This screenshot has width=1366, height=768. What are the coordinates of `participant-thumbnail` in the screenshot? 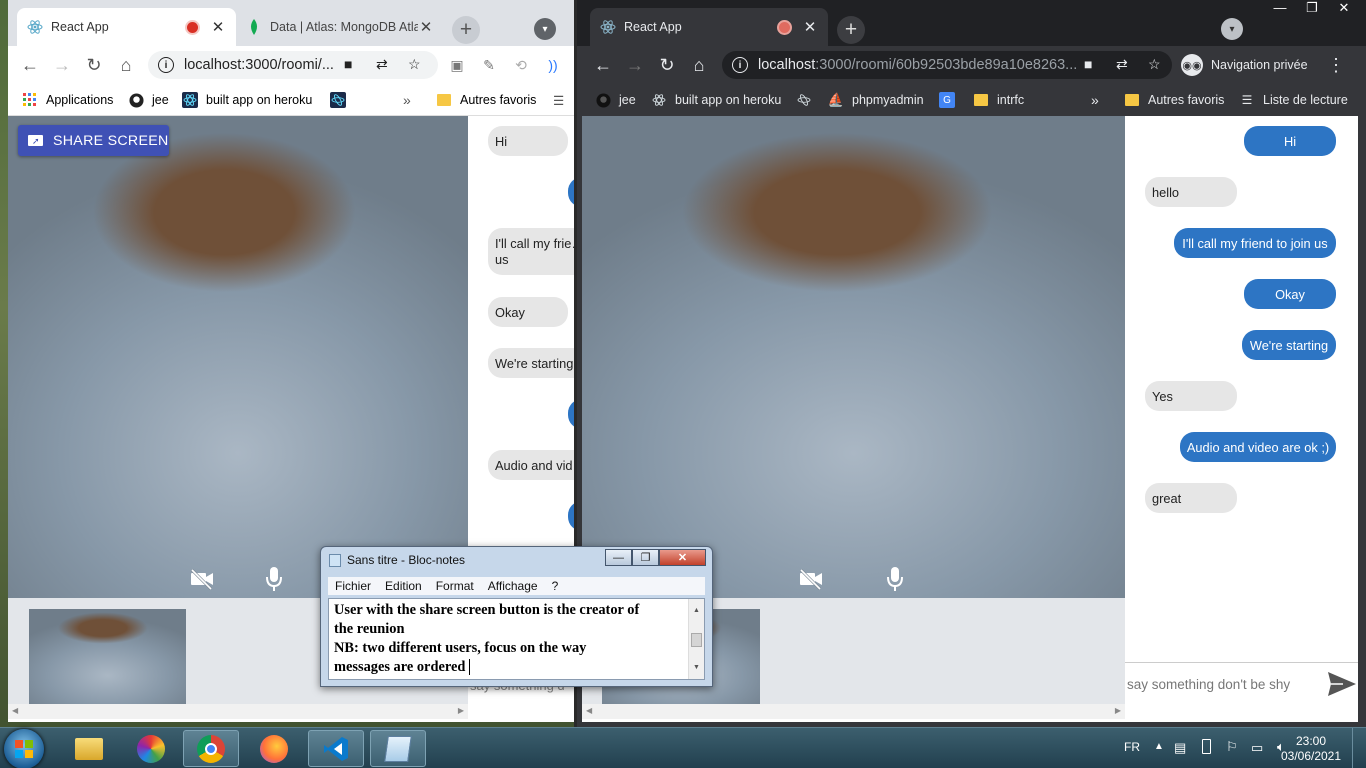 It's located at (107, 656).